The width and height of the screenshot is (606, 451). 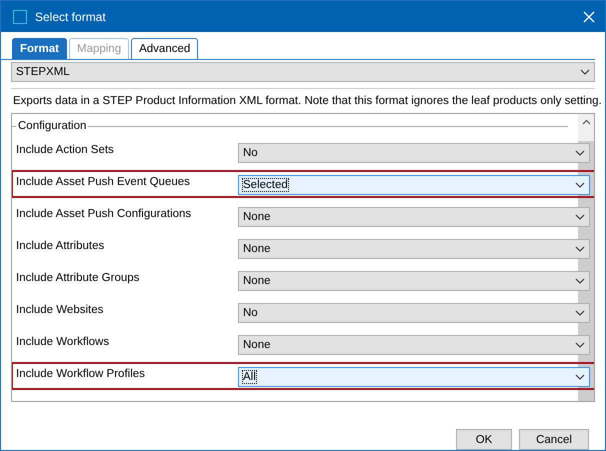 What do you see at coordinates (103, 181) in the screenshot?
I see `option-label: Include Asset Push Event Queues` at bounding box center [103, 181].